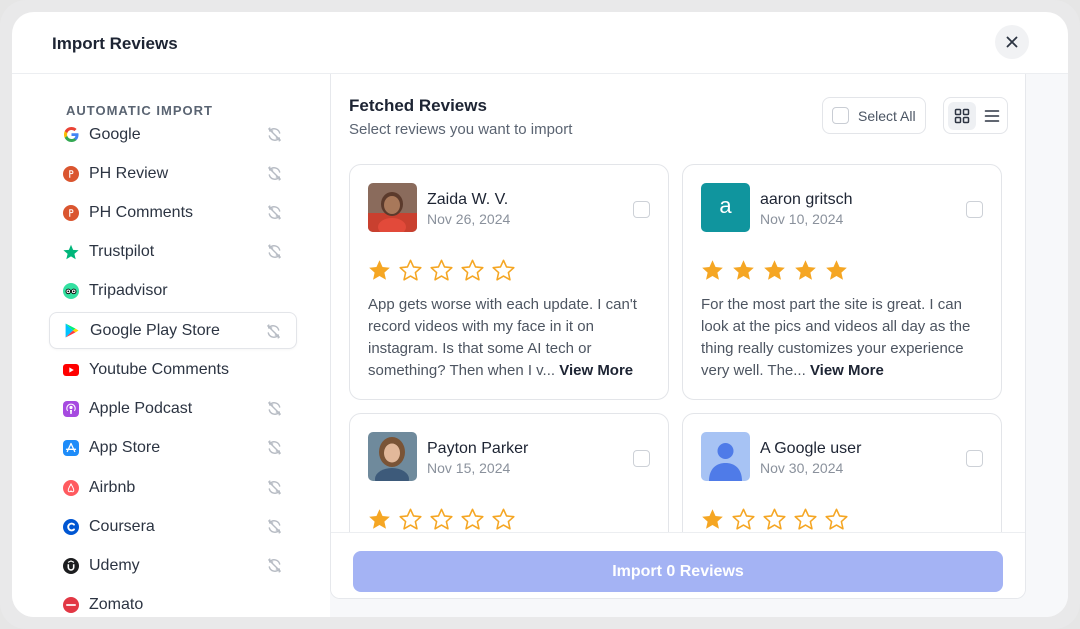 The height and width of the screenshot is (629, 1080). Describe the element at coordinates (71, 370) in the screenshot. I see `youtube-icon` at that location.